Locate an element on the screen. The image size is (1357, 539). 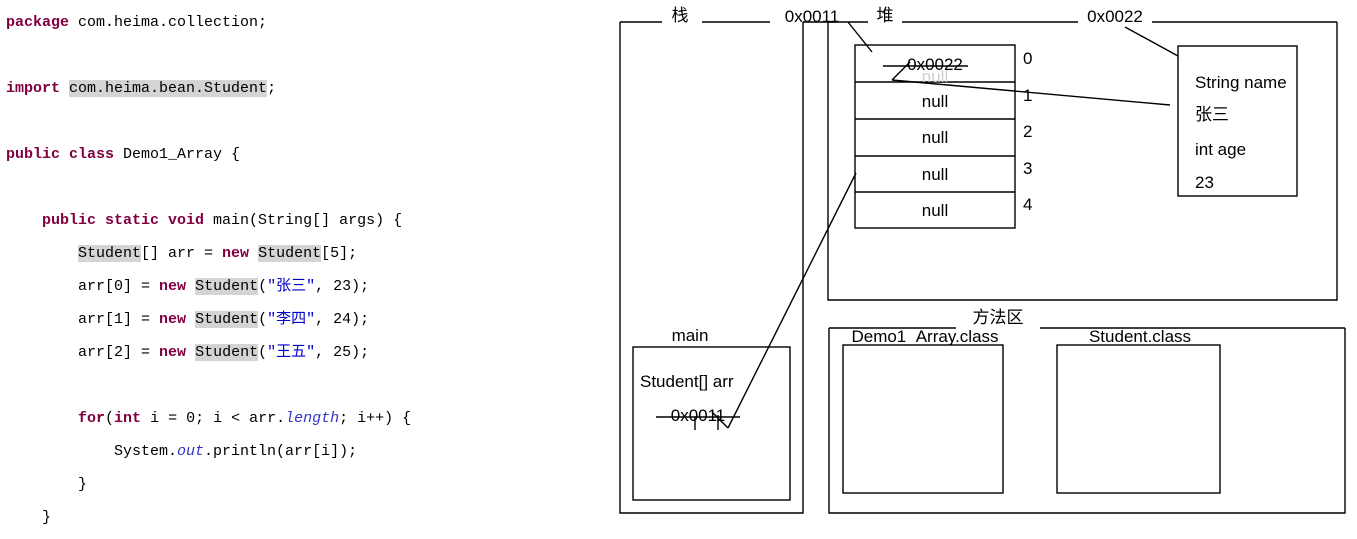
object-field-age-value: 23 is located at coordinates (1204, 182).